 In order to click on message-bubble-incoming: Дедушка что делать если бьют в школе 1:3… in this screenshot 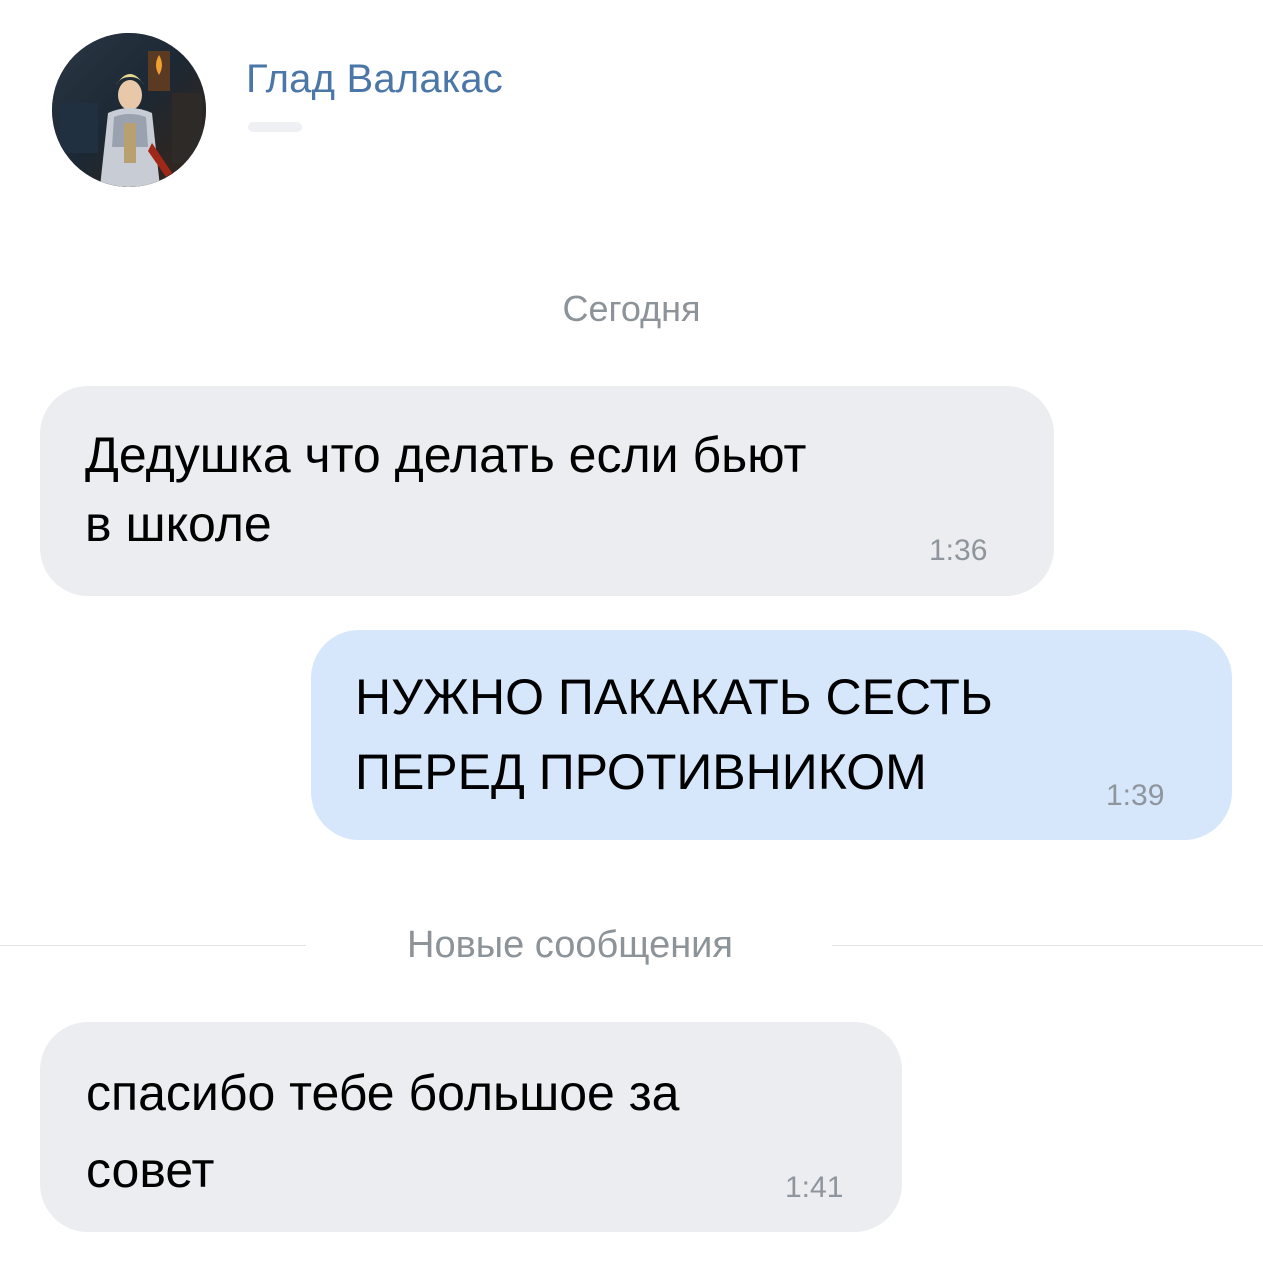, I will do `click(547, 491)`.